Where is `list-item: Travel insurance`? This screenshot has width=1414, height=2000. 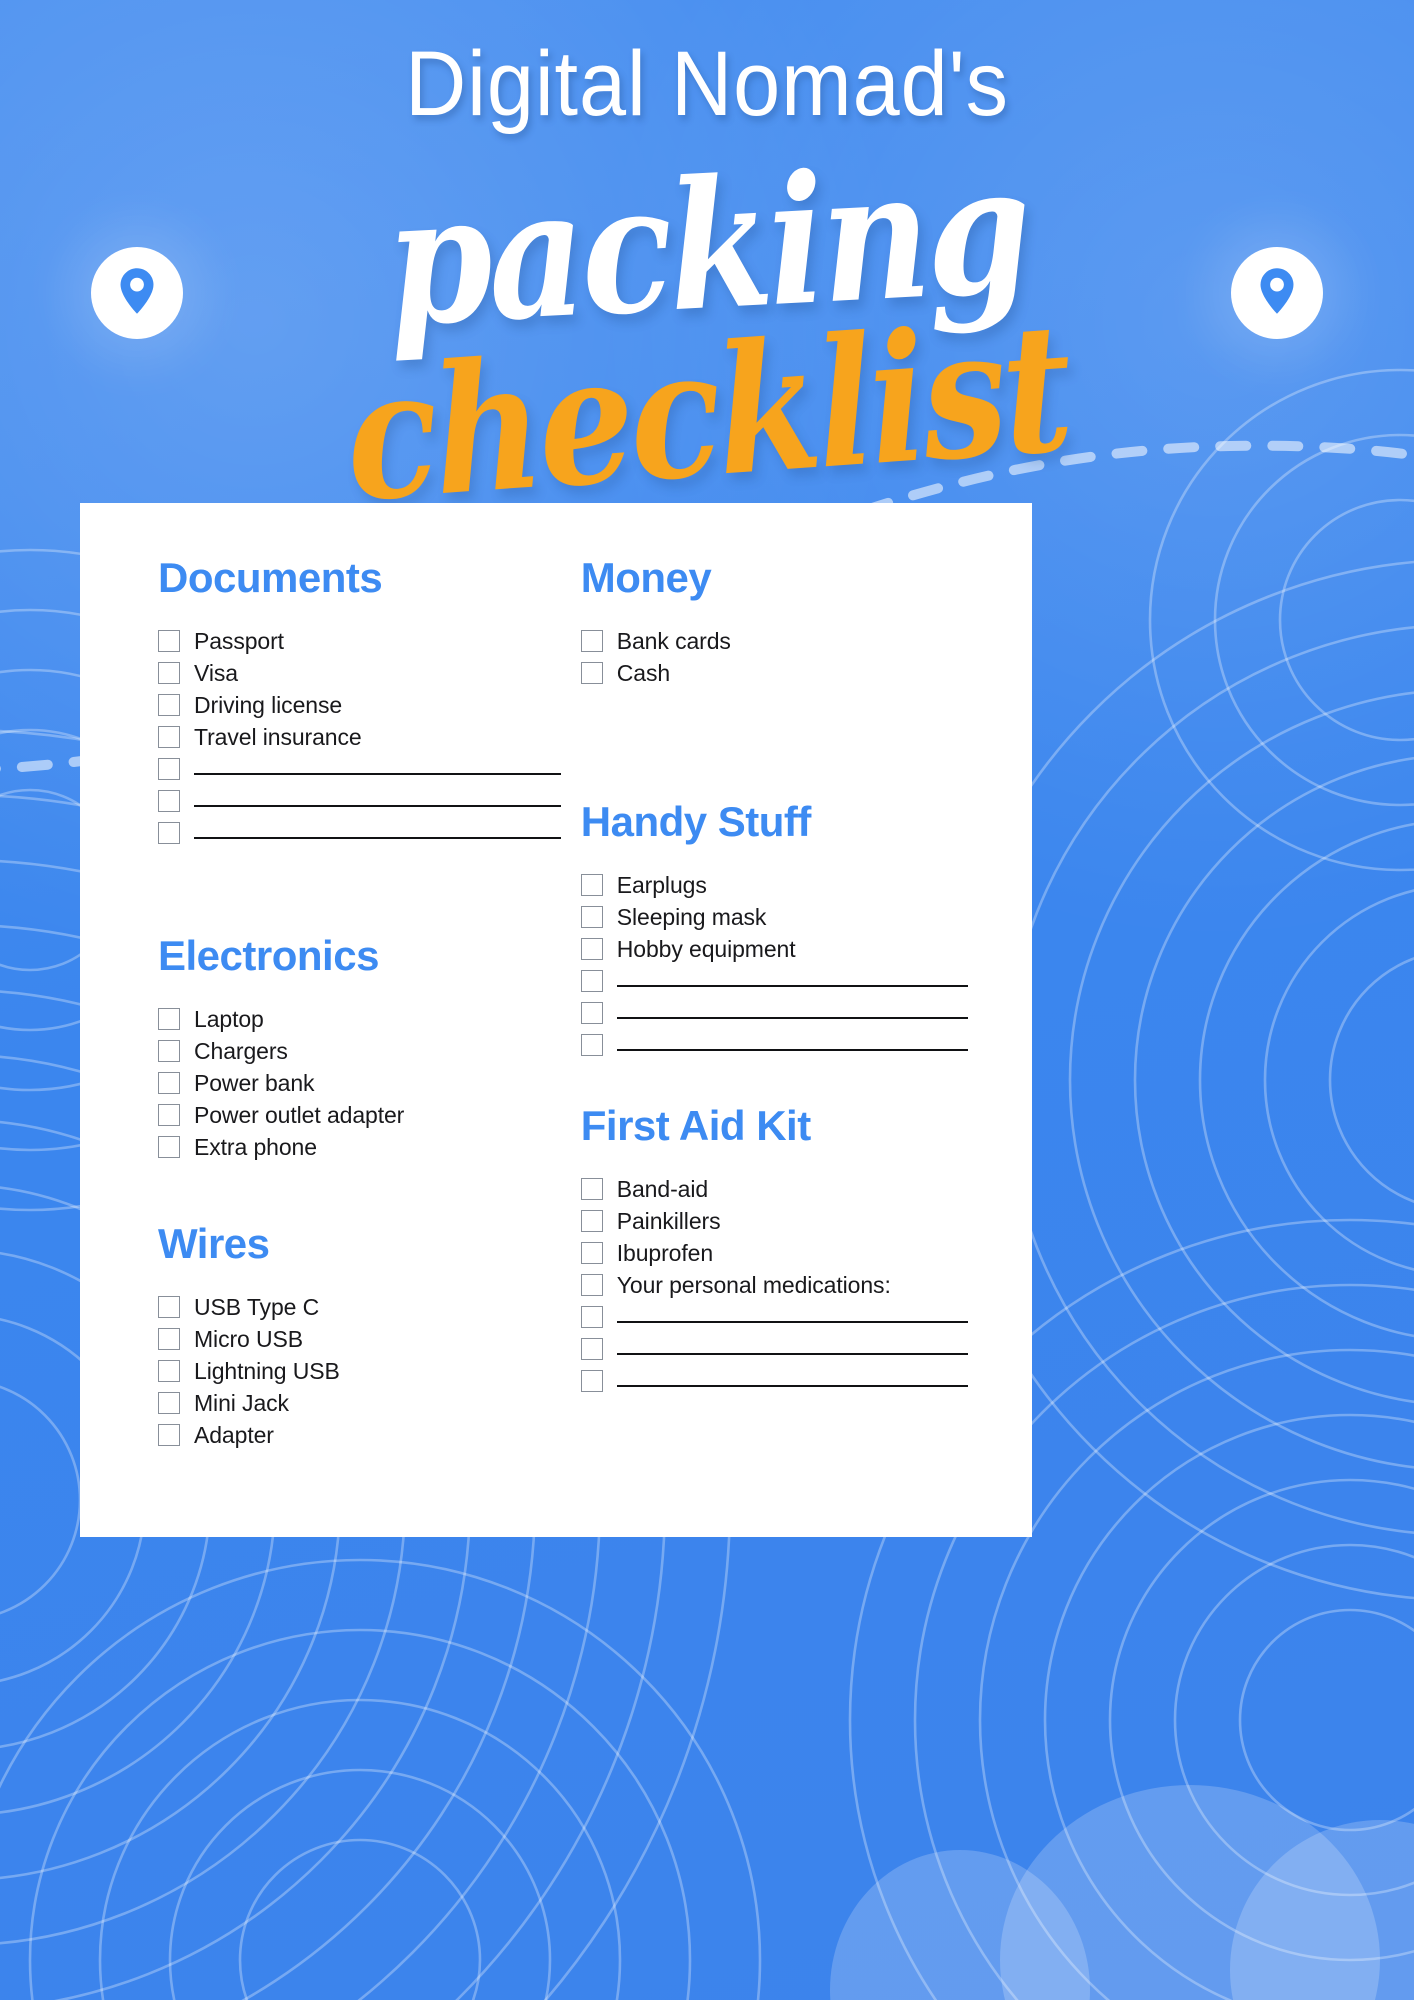 list-item: Travel insurance is located at coordinates (361, 737).